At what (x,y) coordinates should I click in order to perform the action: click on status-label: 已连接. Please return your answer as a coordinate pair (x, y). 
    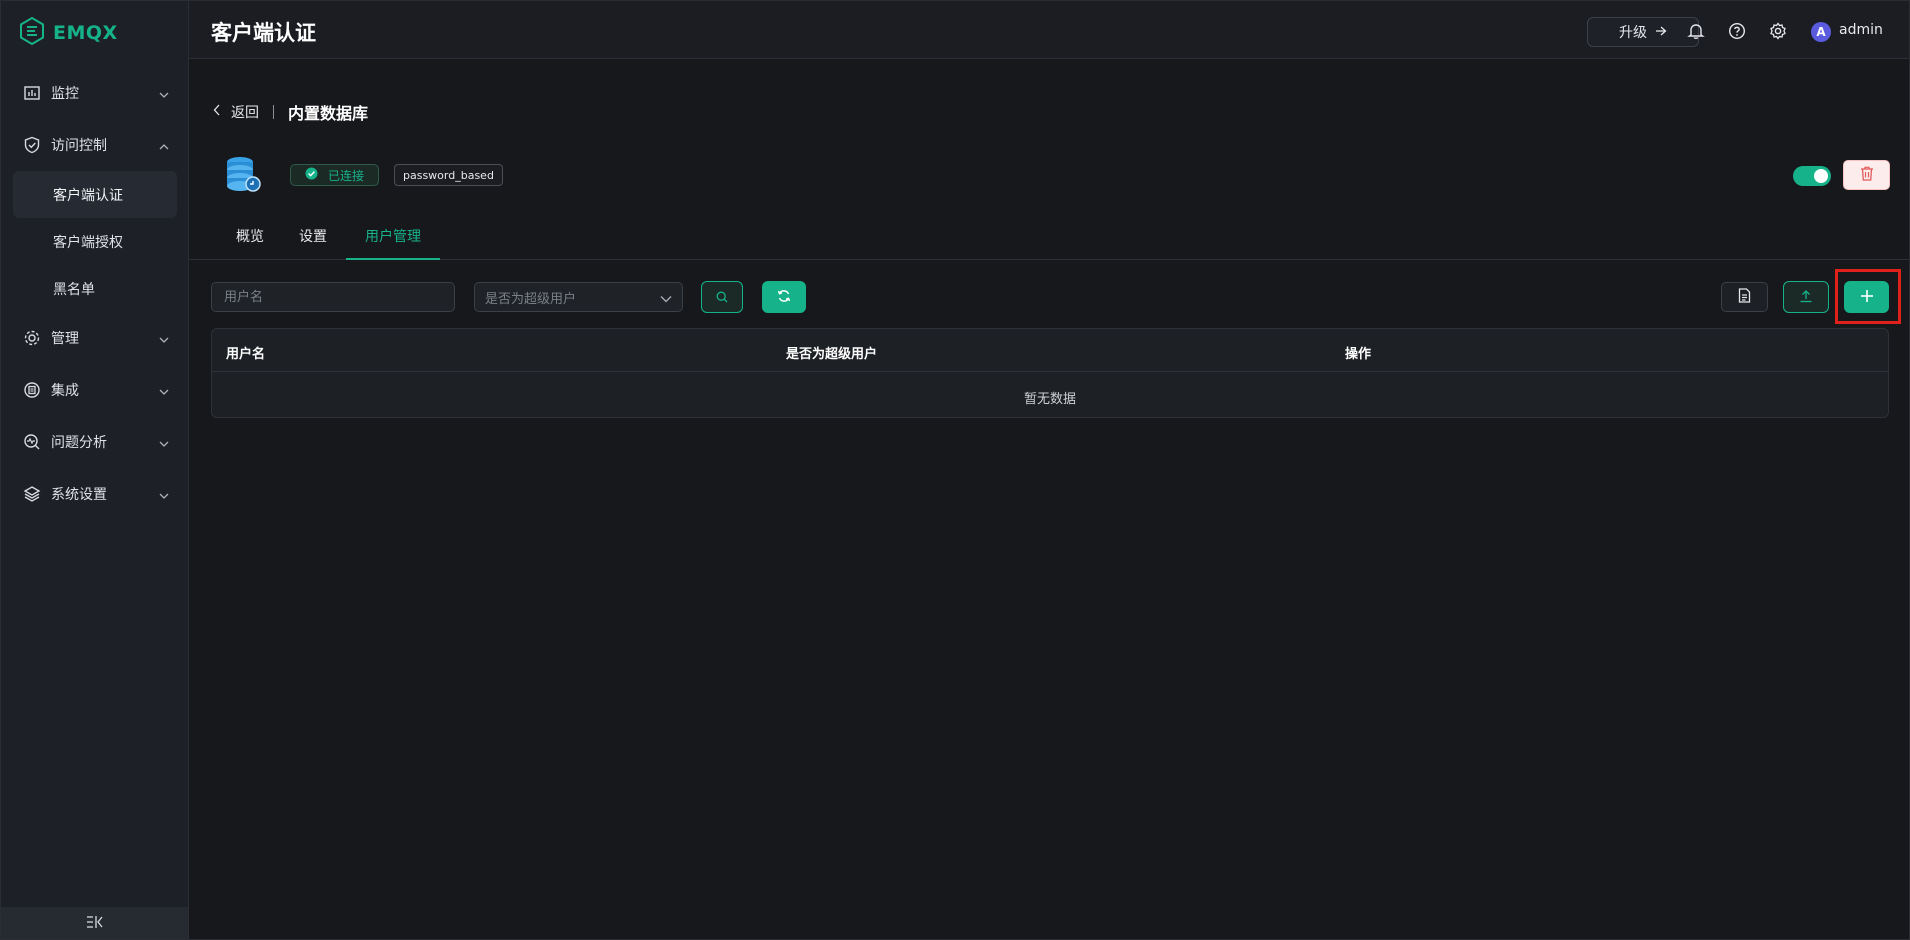
    Looking at the image, I should click on (346, 175).